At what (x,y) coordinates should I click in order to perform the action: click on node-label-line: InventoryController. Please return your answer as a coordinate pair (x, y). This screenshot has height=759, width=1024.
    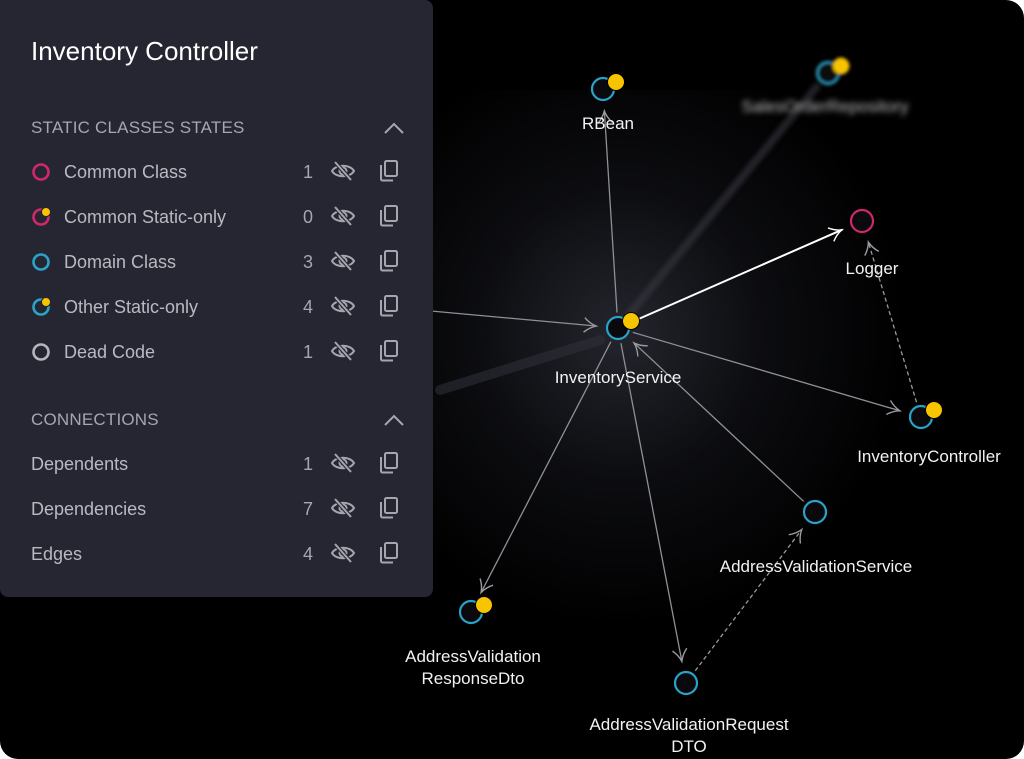
    Looking at the image, I should click on (929, 456).